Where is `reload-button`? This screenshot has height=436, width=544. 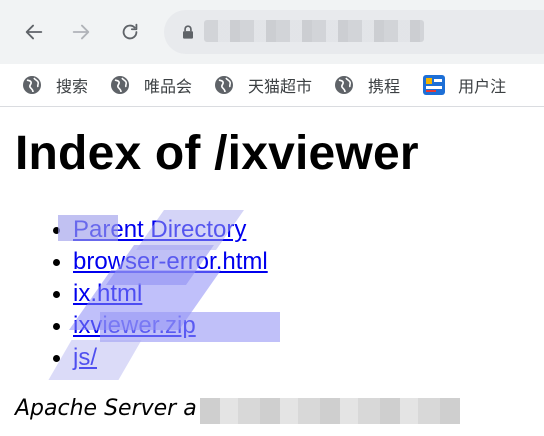
reload-button is located at coordinates (130, 32).